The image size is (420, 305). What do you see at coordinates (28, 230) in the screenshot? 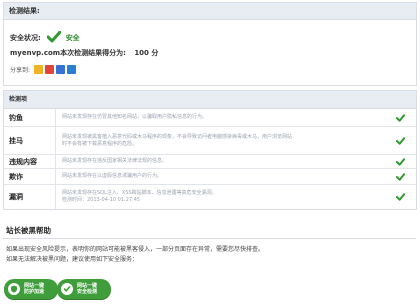
I see `help-title: 站长被黑帮助` at bounding box center [28, 230].